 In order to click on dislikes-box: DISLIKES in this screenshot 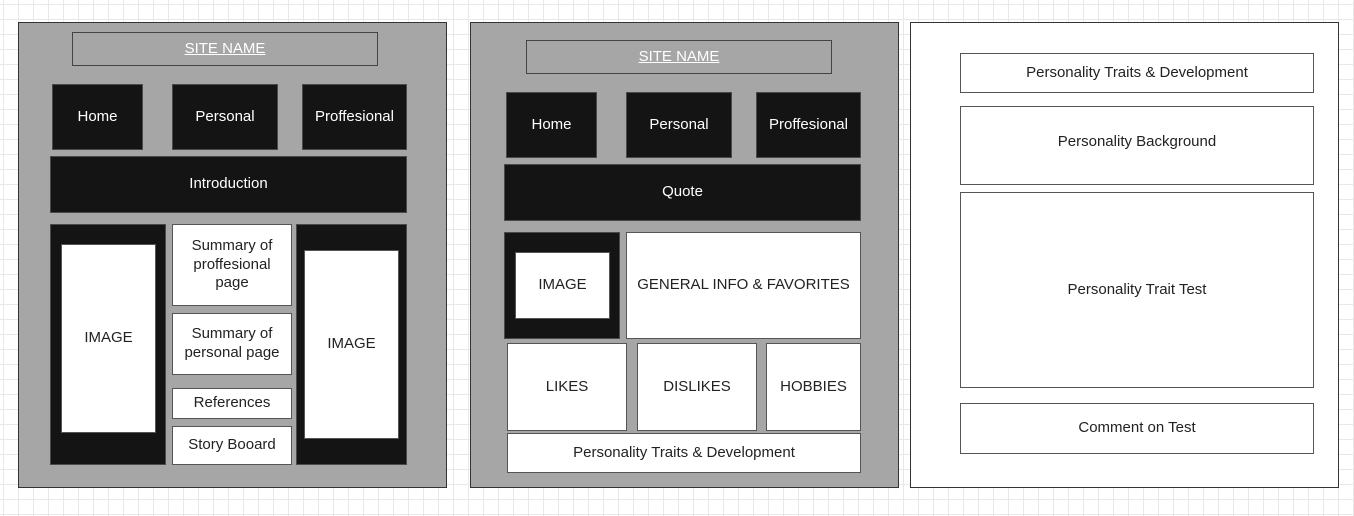, I will do `click(697, 387)`.